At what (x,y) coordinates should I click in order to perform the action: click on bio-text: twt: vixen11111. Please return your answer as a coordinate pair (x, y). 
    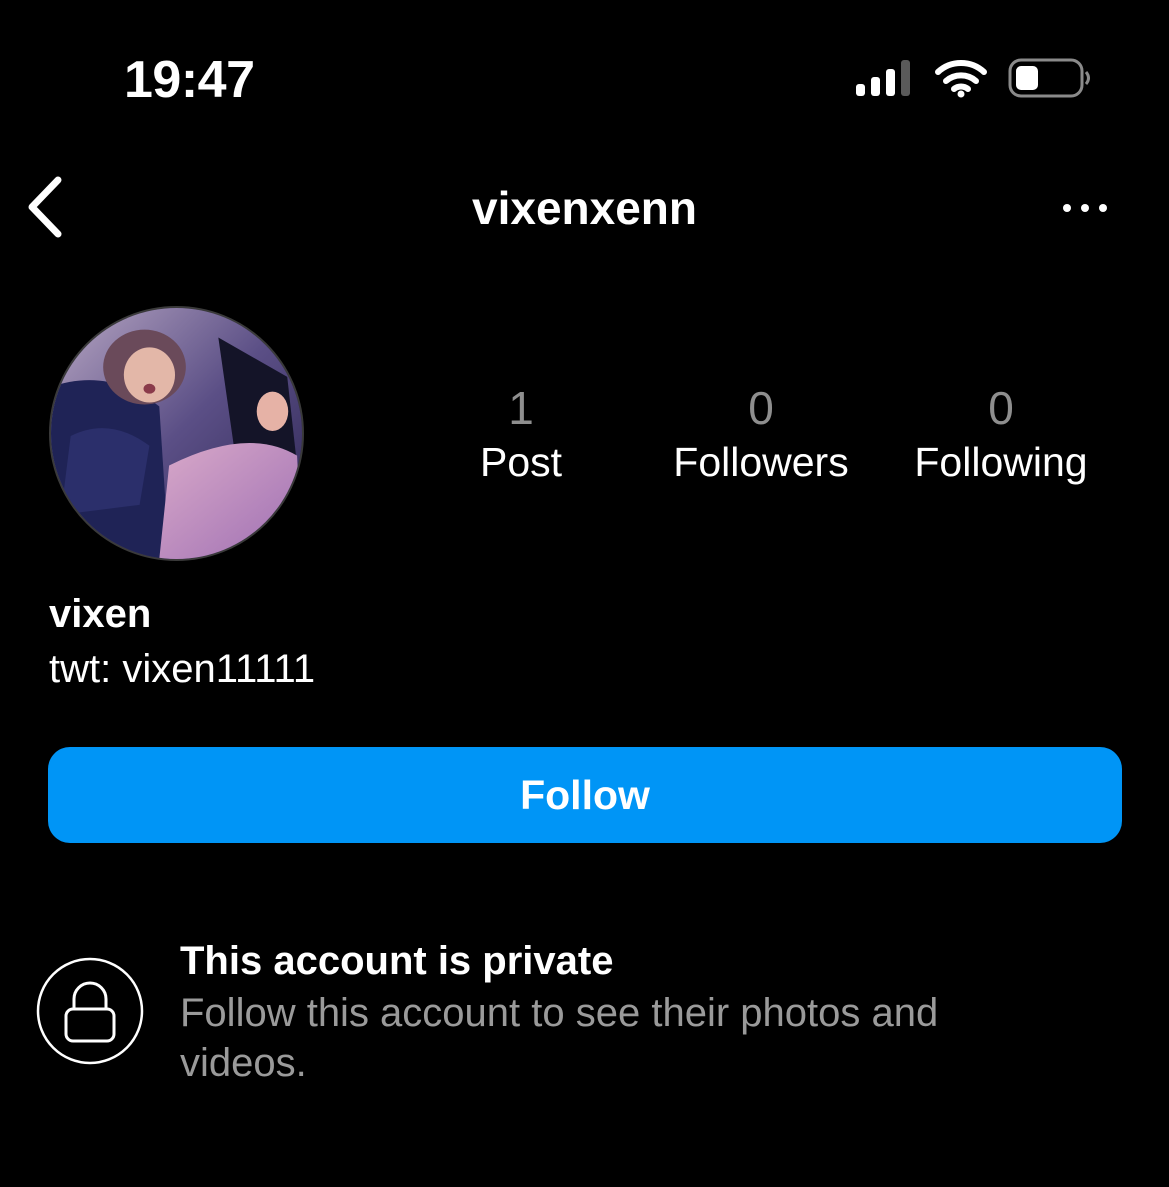
    Looking at the image, I should click on (182, 669).